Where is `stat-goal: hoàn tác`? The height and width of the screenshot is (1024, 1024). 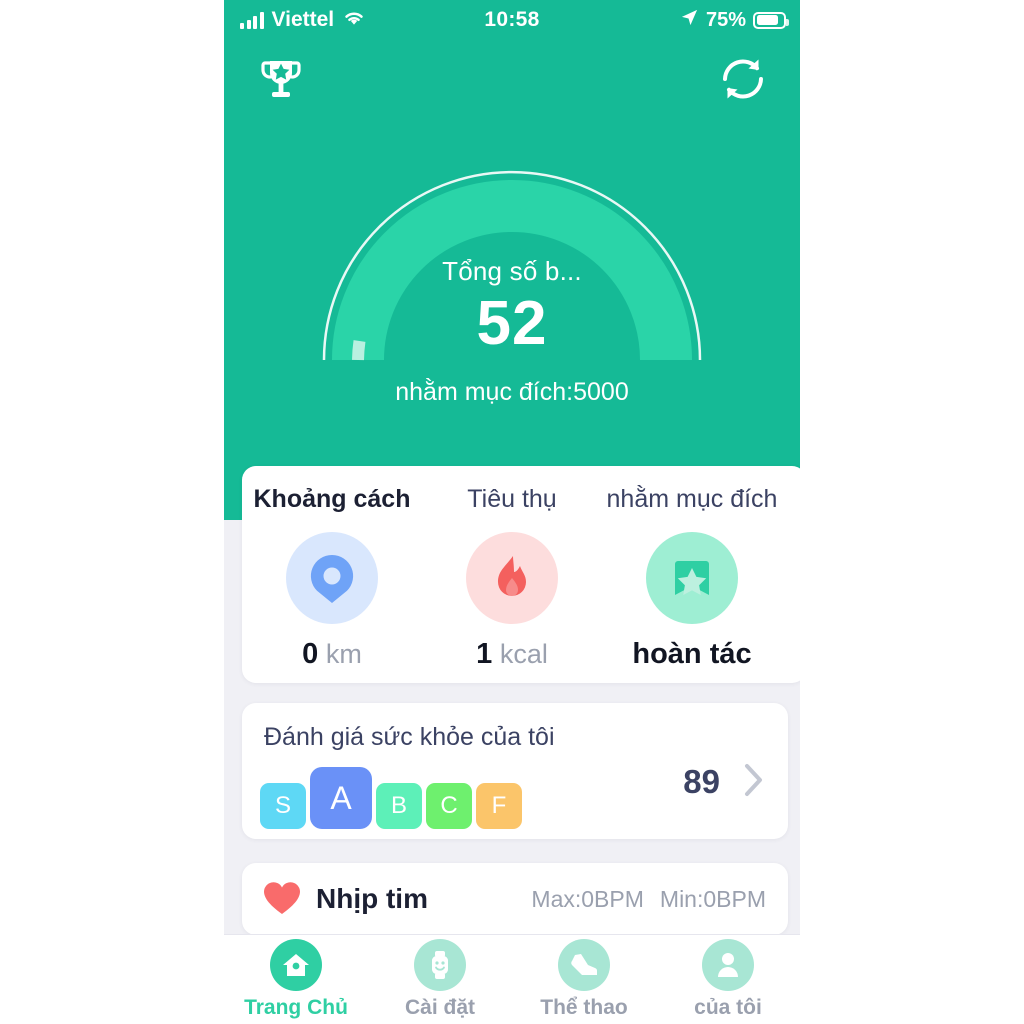
stat-goal: hoàn tác is located at coordinates (692, 601).